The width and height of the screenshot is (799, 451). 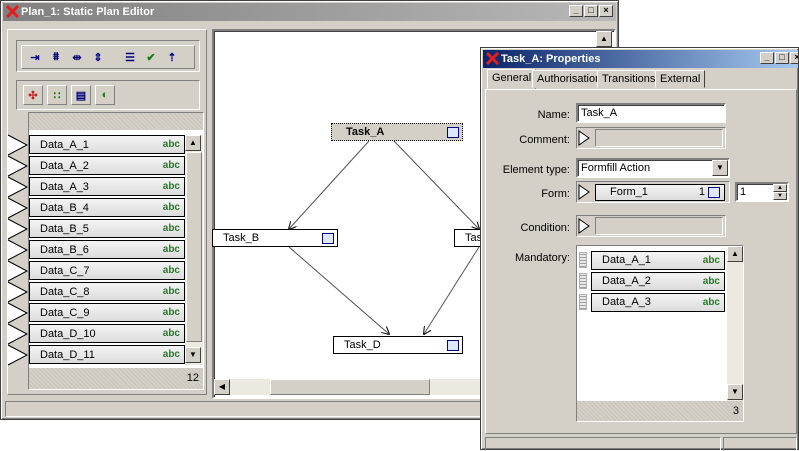 What do you see at coordinates (193, 355) in the screenshot?
I see `scroll-down-button: ▼` at bounding box center [193, 355].